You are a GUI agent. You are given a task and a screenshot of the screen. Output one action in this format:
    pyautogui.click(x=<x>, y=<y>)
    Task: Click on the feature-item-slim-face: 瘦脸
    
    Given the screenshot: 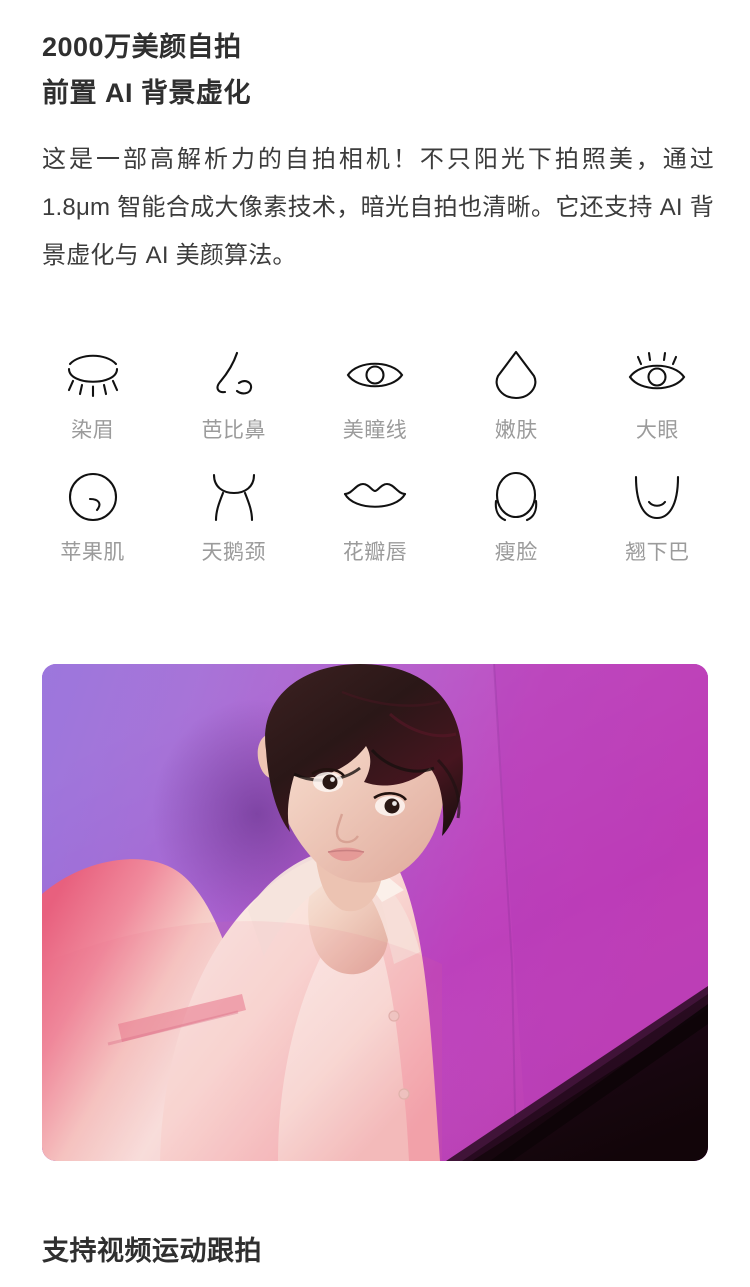 What is the action you would take?
    pyautogui.click(x=516, y=515)
    